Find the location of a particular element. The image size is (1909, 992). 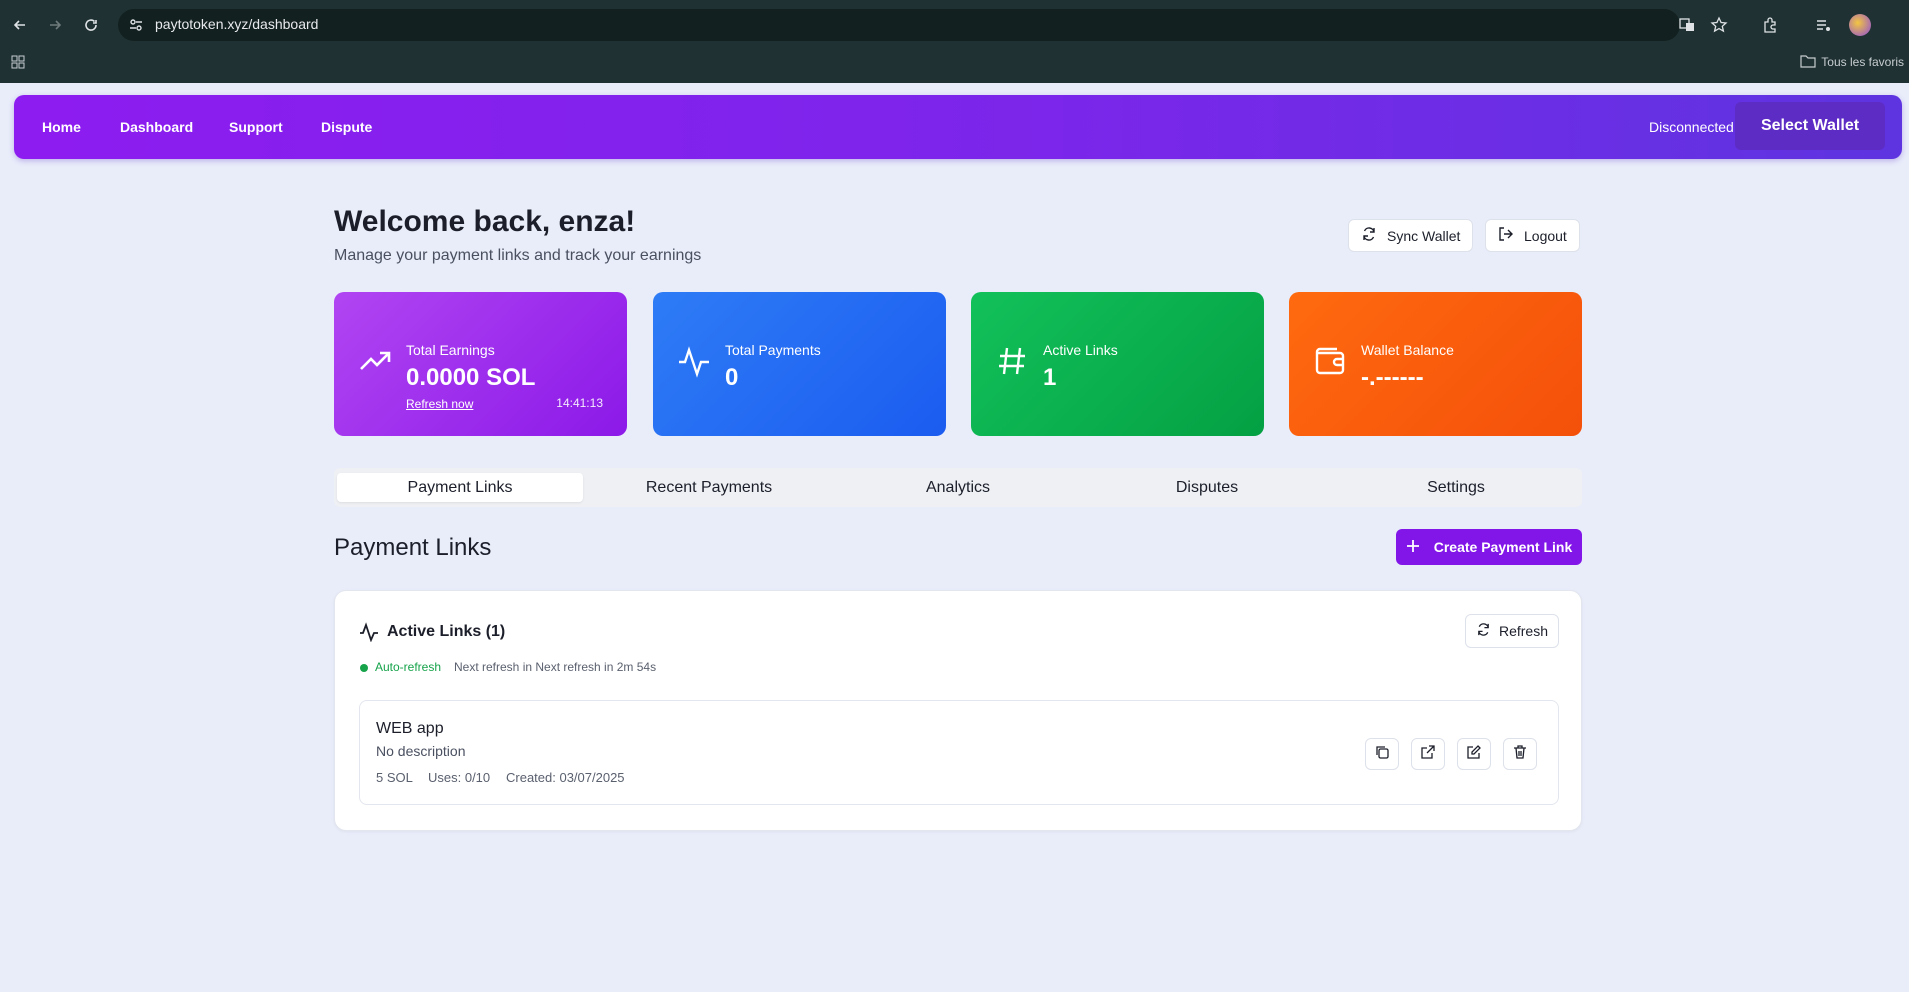

refresh-button: Refresh is located at coordinates (1512, 631).